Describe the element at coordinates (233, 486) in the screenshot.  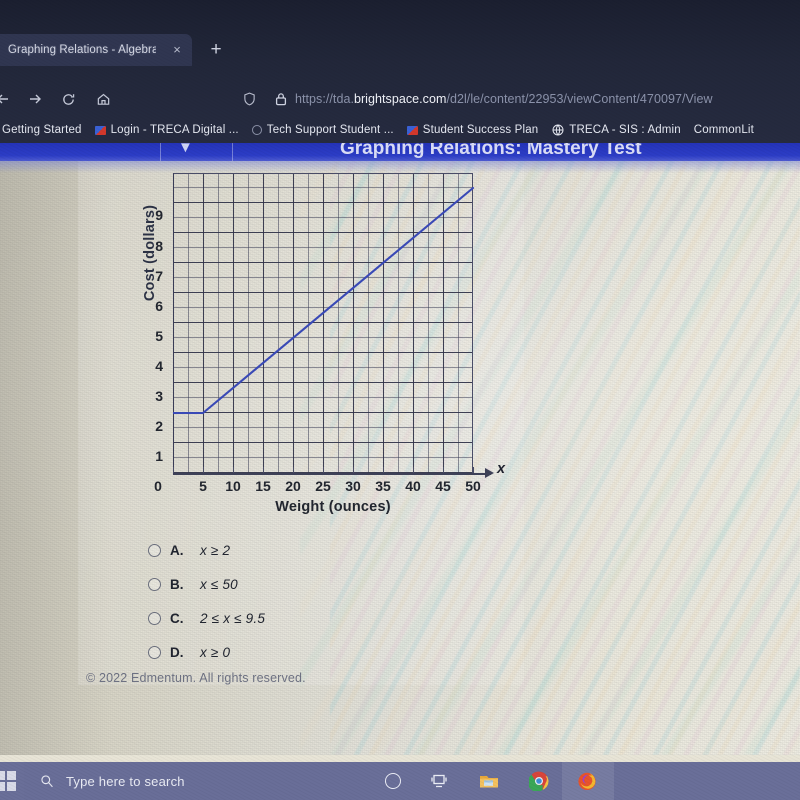
I see `x-tick-10: 10` at that location.